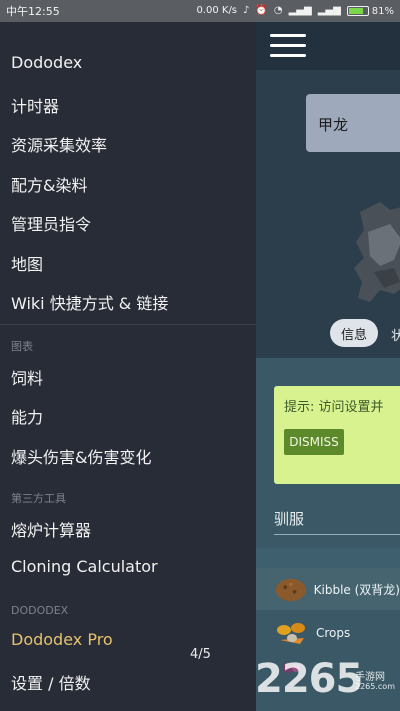 Image resolution: width=400 pixels, height=711 pixels. Describe the element at coordinates (300, 10) in the screenshot. I see `signal-icon: ▂▄▆` at that location.